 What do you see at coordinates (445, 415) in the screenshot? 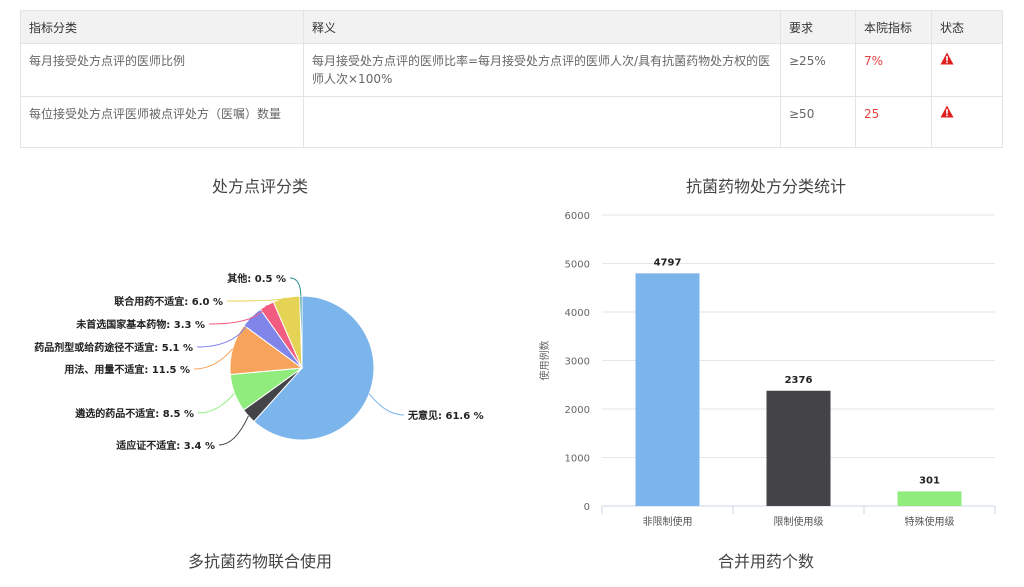
I see `pie-data-label: 无意见: 61.6 %` at bounding box center [445, 415].